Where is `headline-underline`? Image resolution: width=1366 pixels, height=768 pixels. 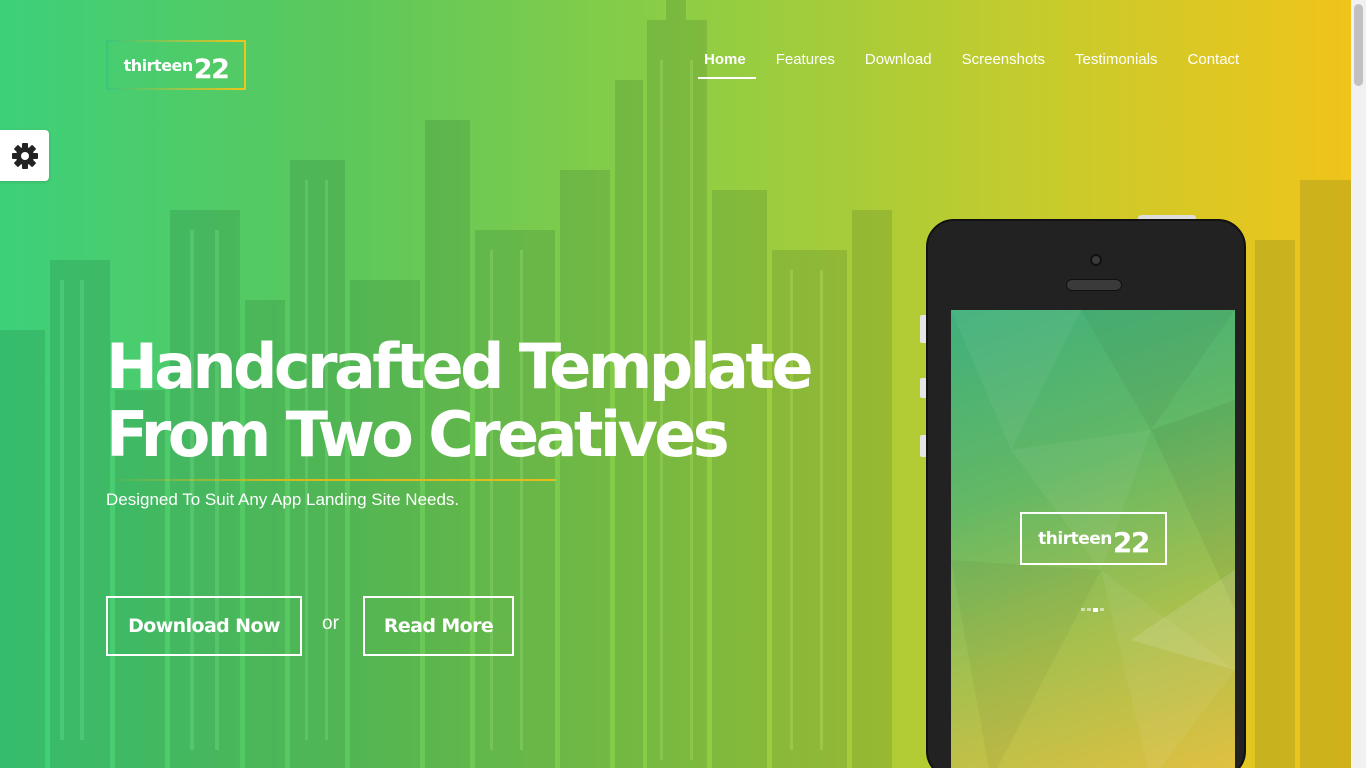
headline-underline is located at coordinates (331, 480).